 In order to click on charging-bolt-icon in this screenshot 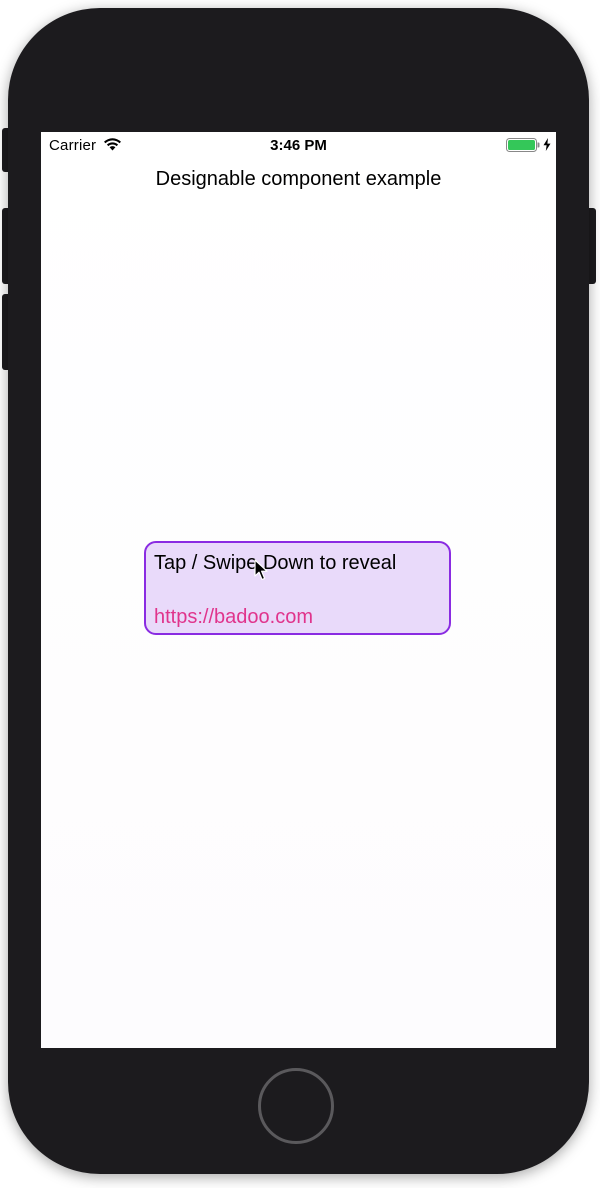, I will do `click(547, 144)`.